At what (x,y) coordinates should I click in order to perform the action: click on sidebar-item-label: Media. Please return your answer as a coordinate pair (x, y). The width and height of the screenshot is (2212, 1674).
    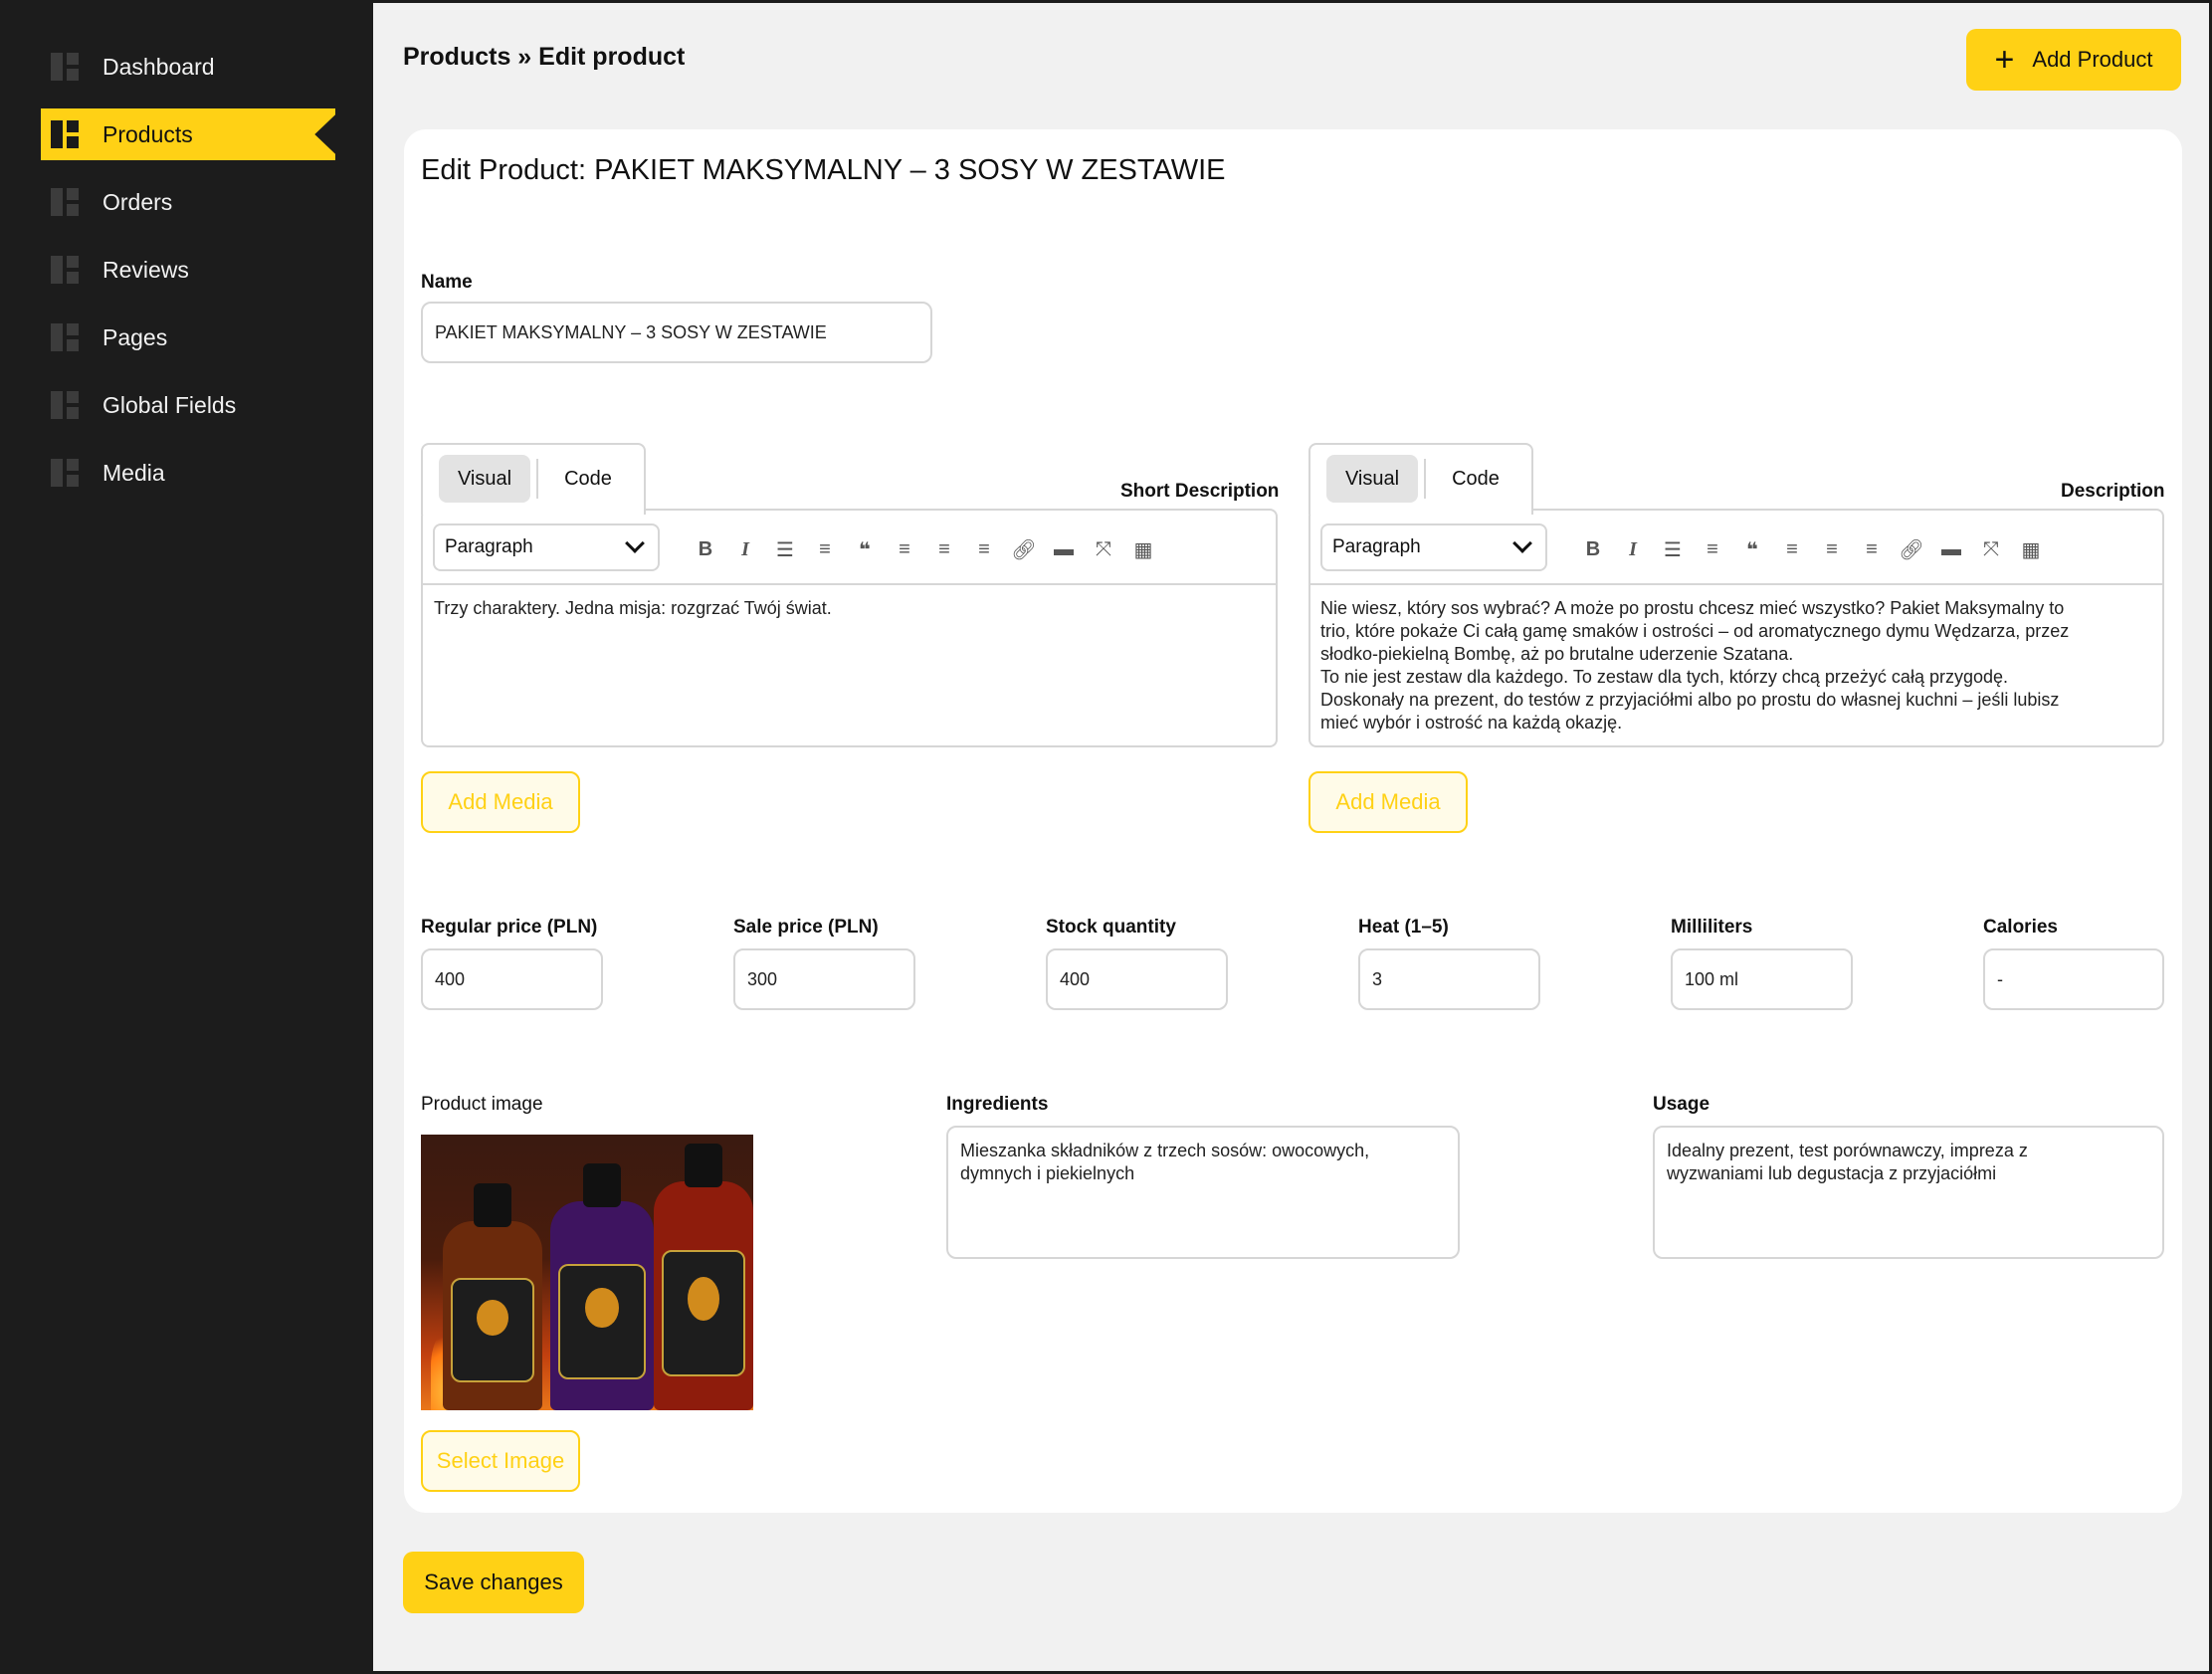
    Looking at the image, I should click on (133, 472).